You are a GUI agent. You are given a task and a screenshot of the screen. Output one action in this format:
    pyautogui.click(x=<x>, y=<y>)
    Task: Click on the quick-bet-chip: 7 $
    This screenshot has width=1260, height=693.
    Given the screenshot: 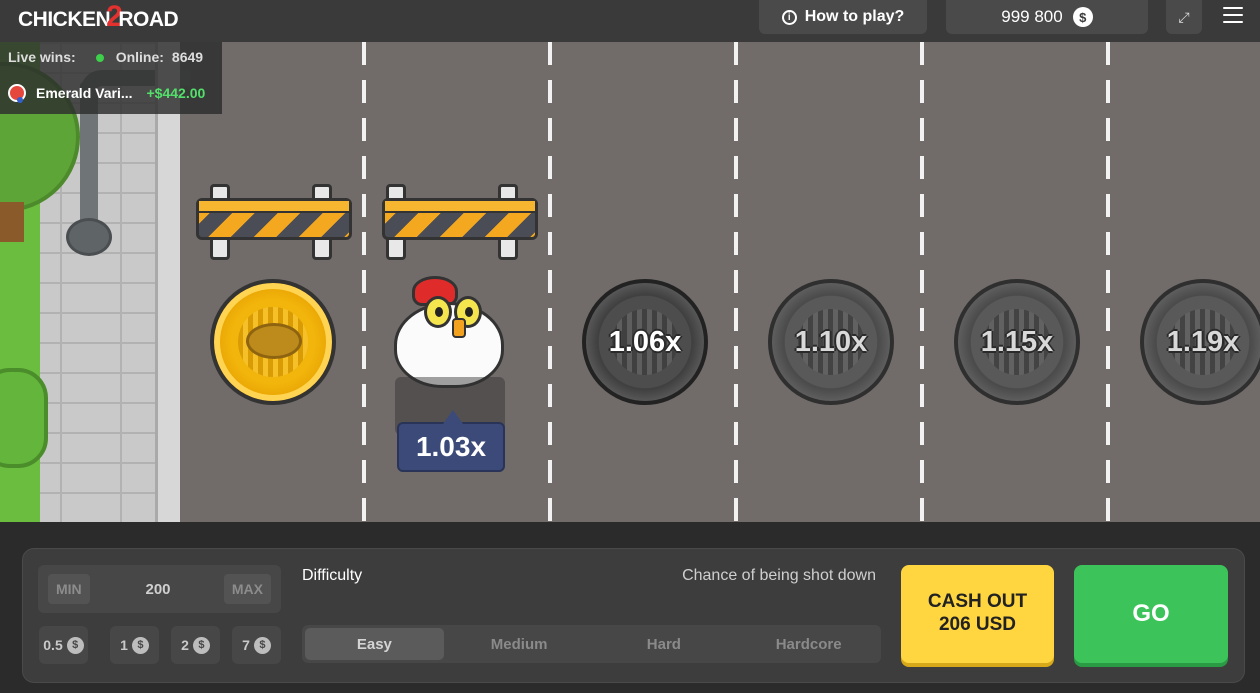 What is the action you would take?
    pyautogui.click(x=256, y=645)
    